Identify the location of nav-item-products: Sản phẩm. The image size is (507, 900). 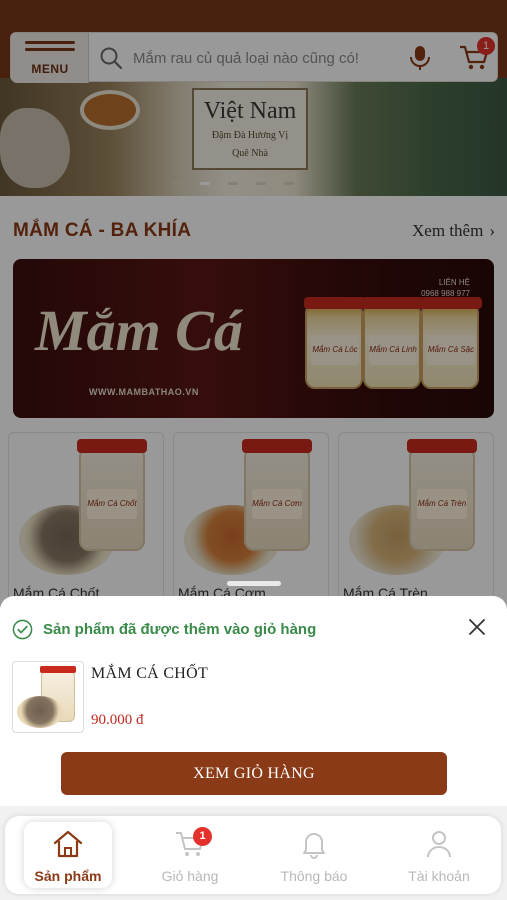
(68, 855).